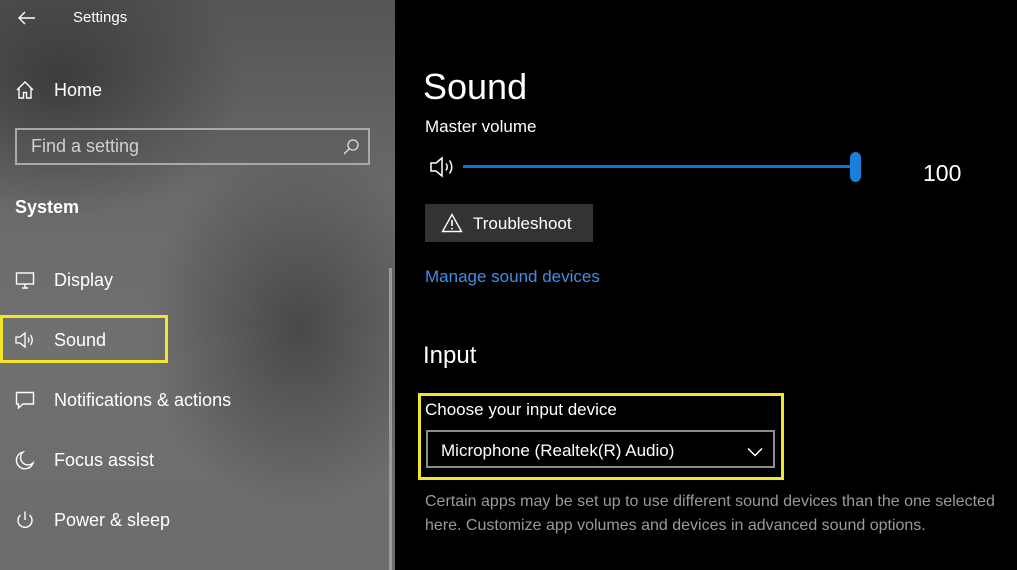  Describe the element at coordinates (522, 223) in the screenshot. I see `troubleshoot-label: Troubleshoot` at that location.